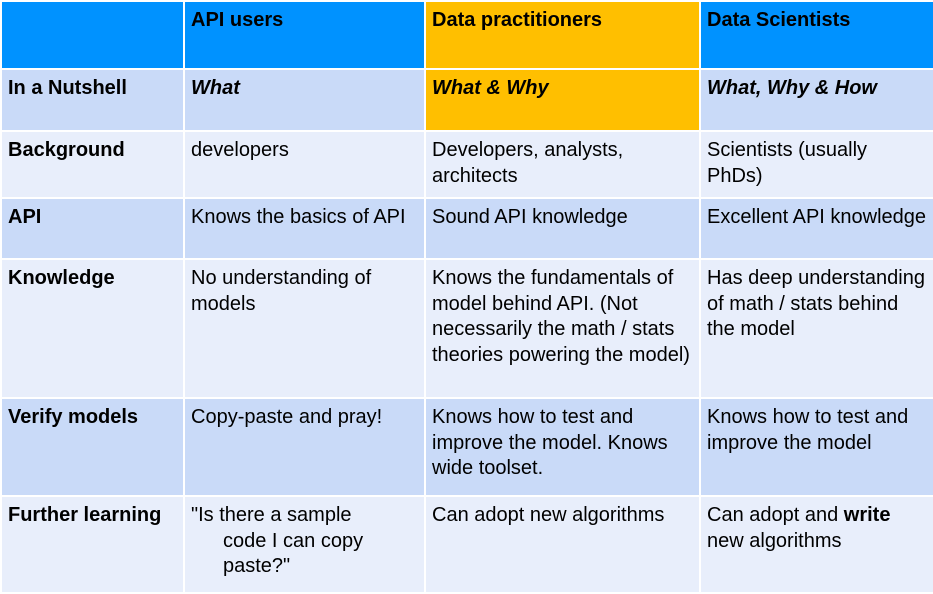 The width and height of the screenshot is (933, 594). I want to click on row-label: Knowledge, so click(92, 328).